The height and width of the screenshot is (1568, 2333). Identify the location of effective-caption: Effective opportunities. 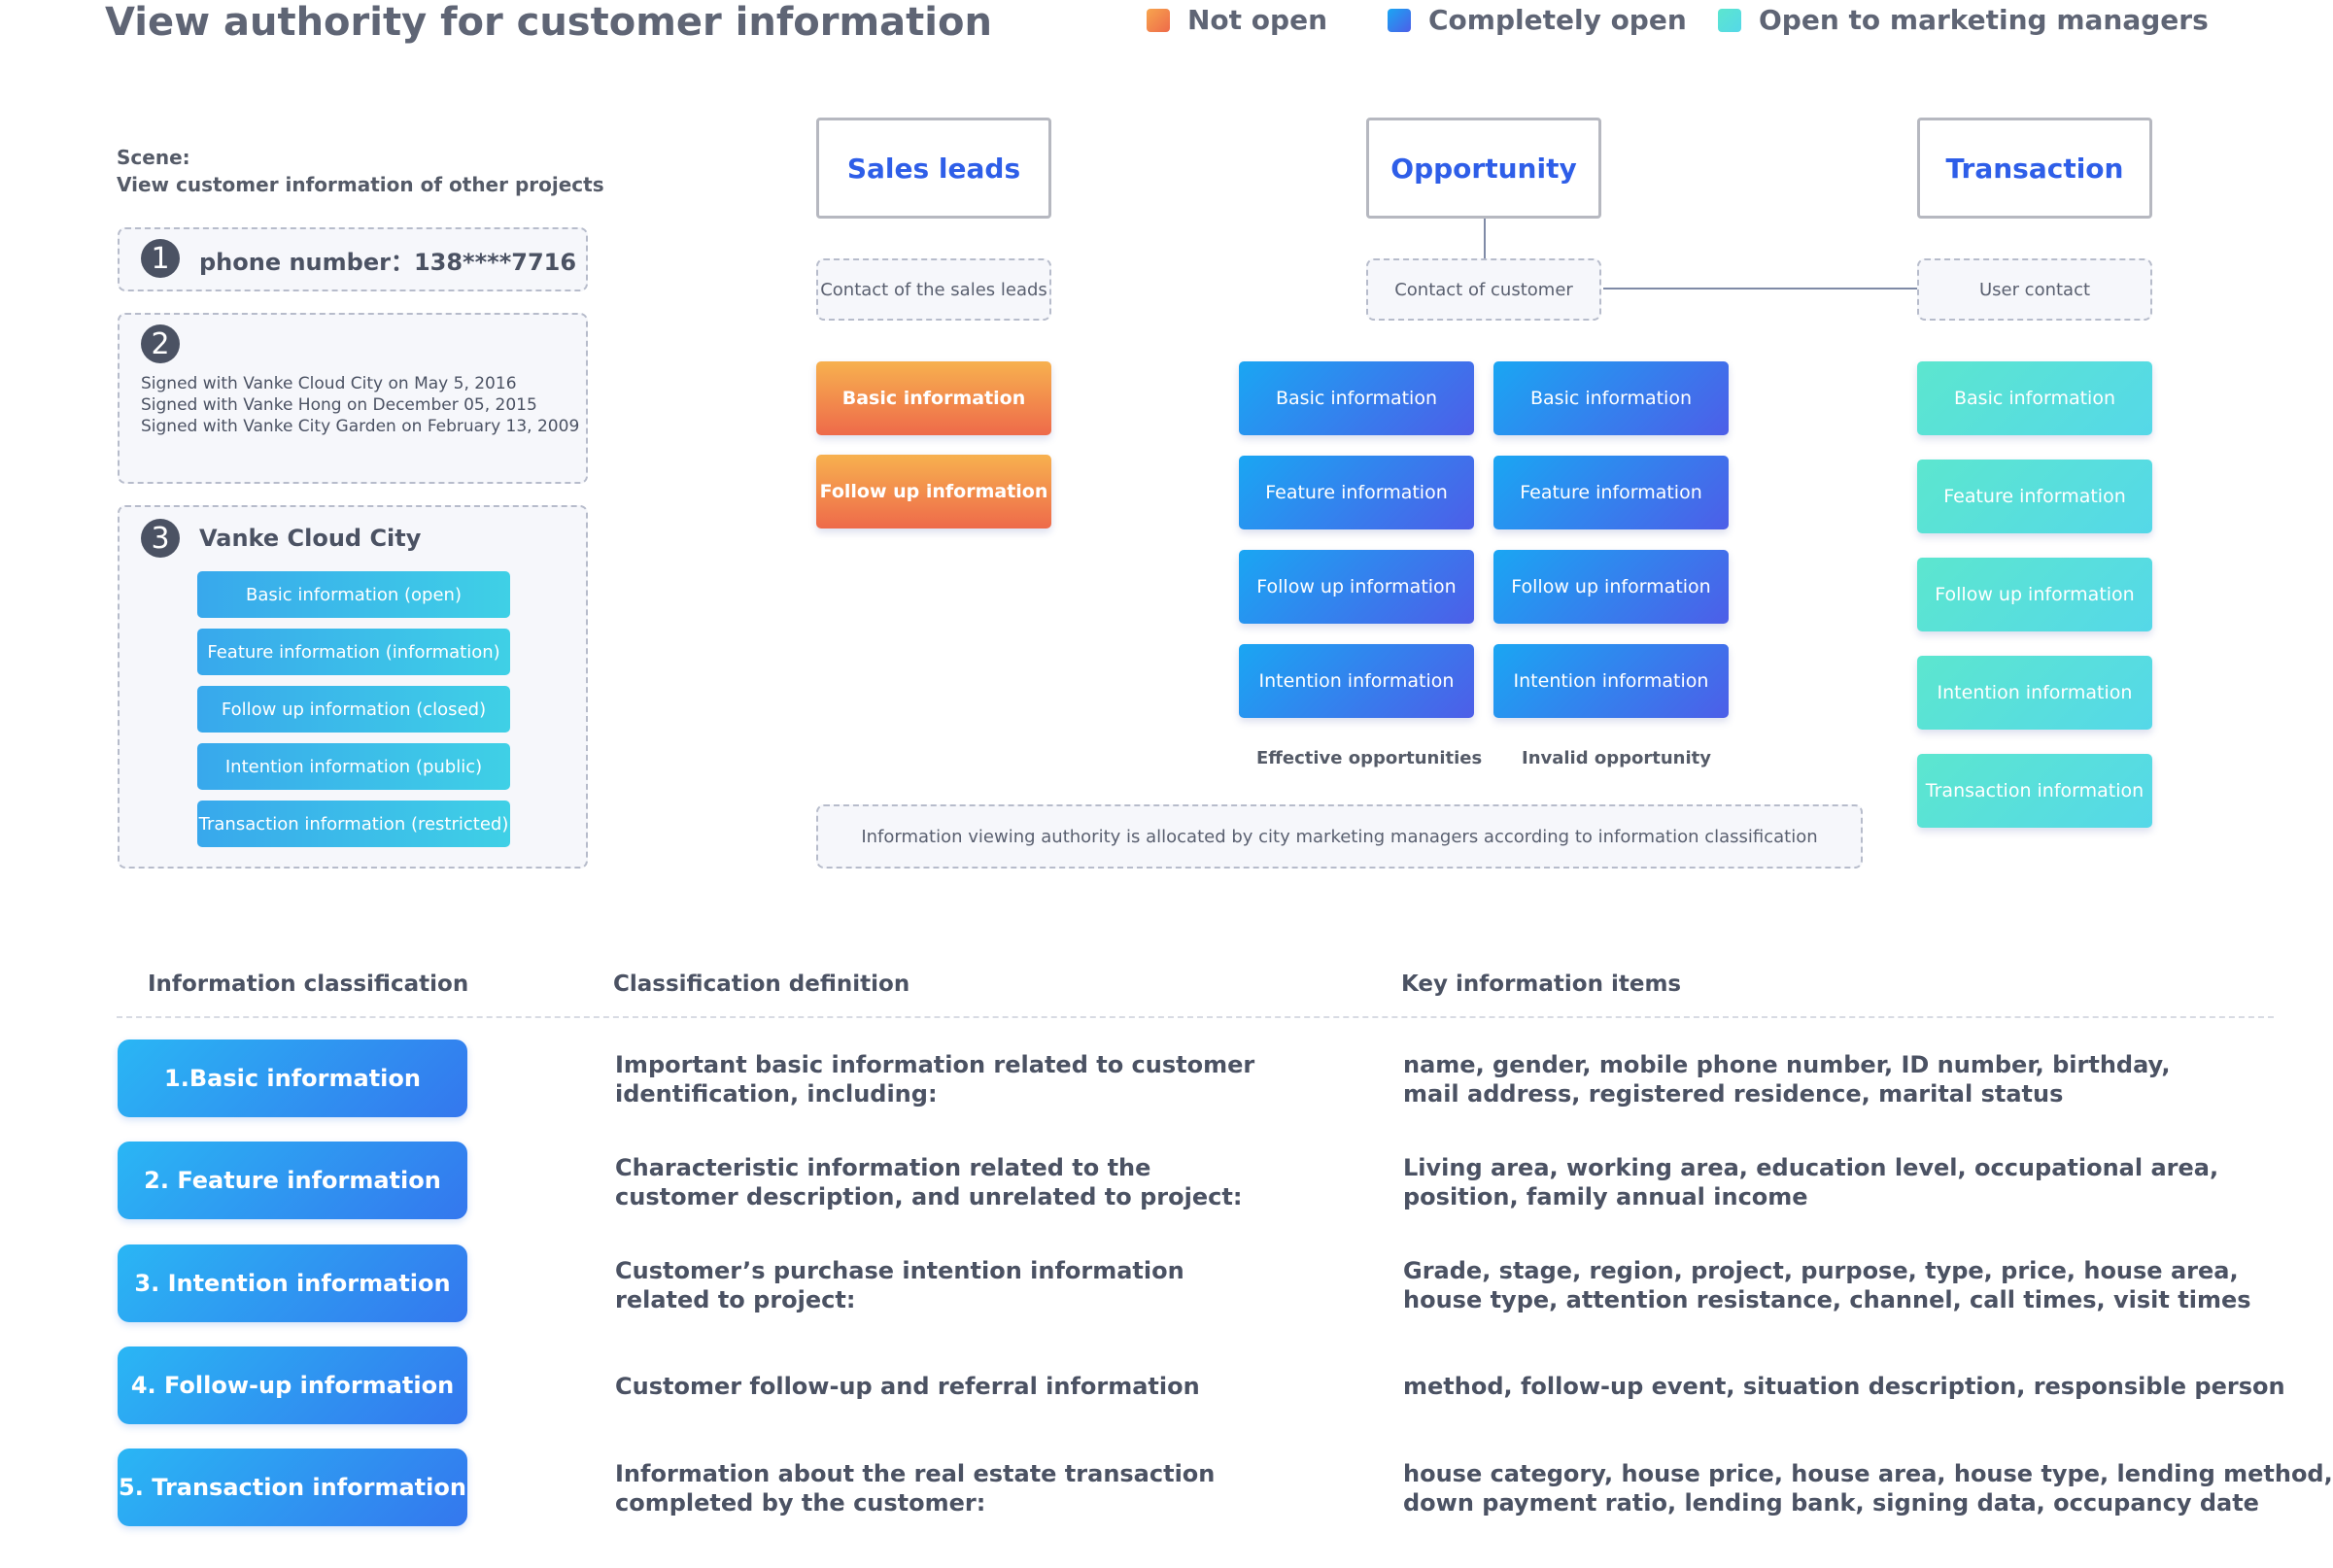
(1370, 758).